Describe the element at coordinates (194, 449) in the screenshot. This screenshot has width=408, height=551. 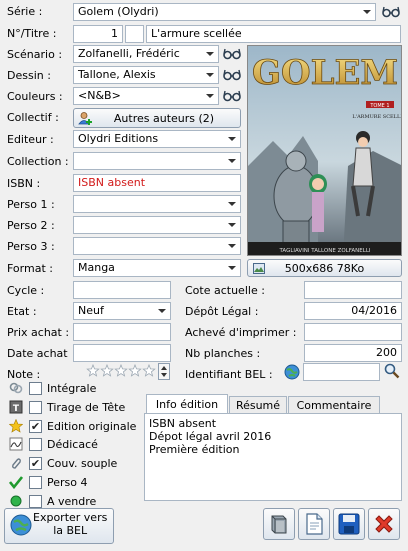
I see `info-line: Première édition` at that location.